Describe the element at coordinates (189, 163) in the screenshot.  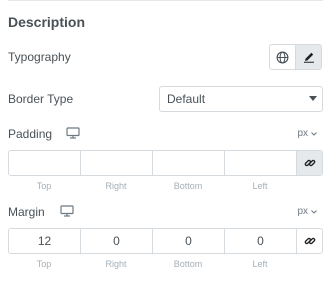
I see `padding-bottom-input` at that location.